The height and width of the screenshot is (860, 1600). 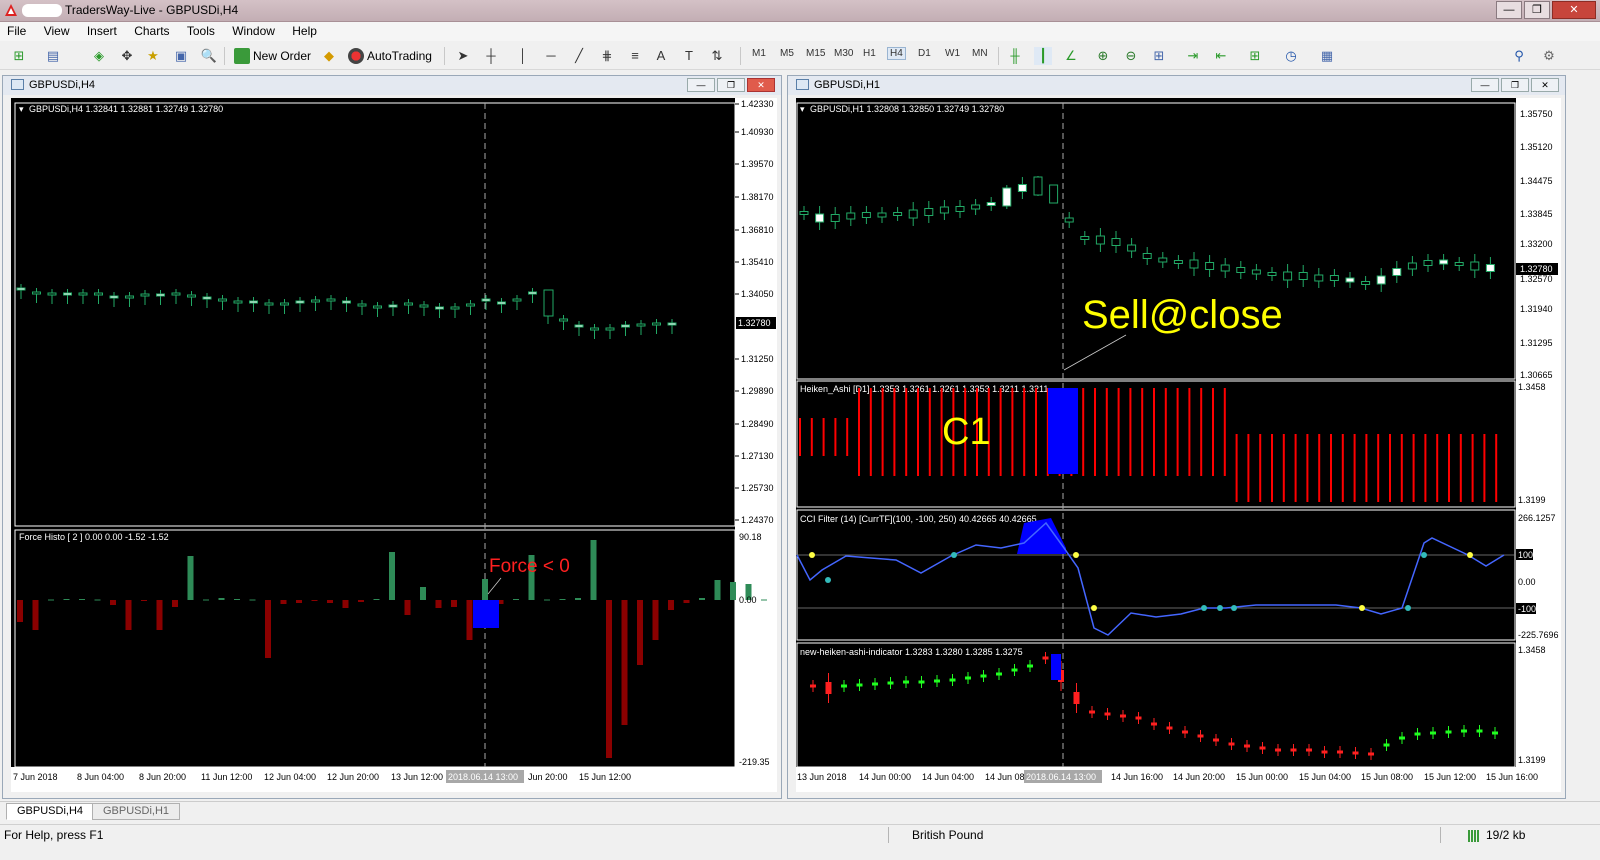 What do you see at coordinates (1545, 85) in the screenshot?
I see `chart-close-button-h1: ✕` at bounding box center [1545, 85].